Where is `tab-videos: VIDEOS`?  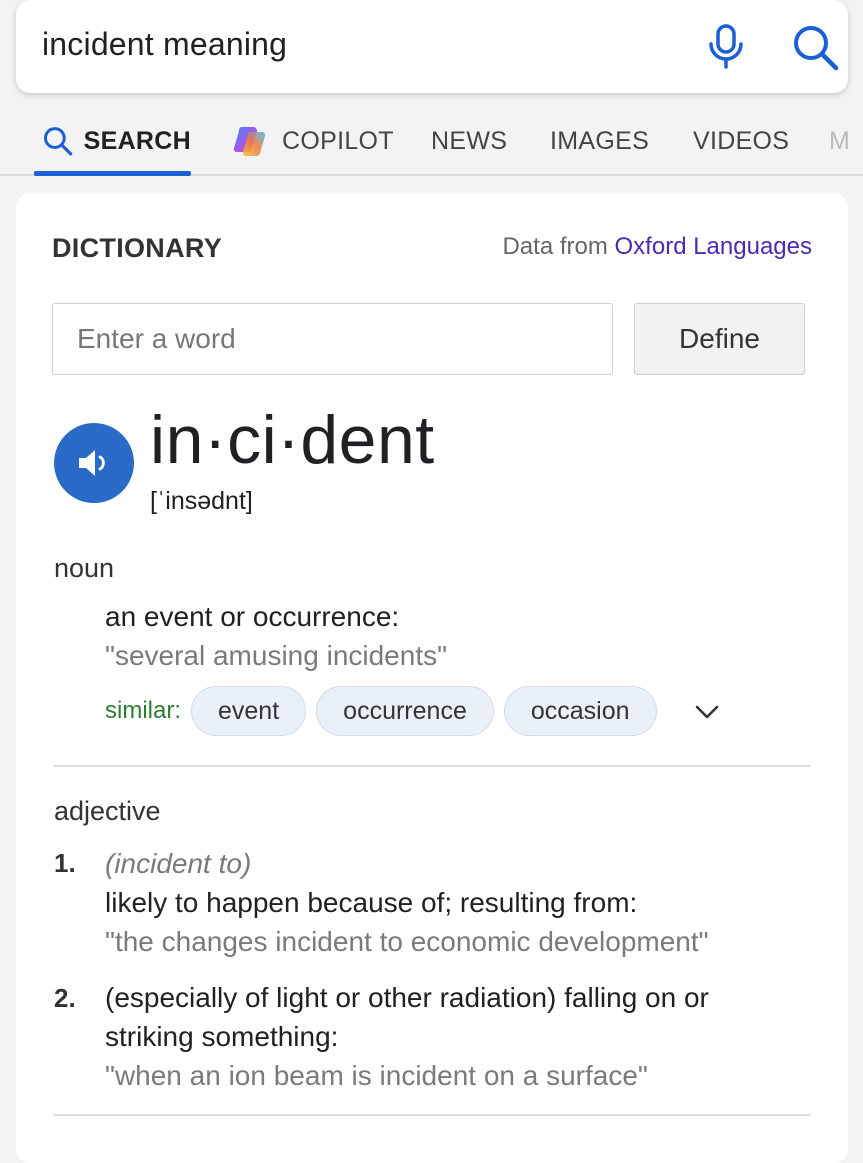
tab-videos: VIDEOS is located at coordinates (741, 141).